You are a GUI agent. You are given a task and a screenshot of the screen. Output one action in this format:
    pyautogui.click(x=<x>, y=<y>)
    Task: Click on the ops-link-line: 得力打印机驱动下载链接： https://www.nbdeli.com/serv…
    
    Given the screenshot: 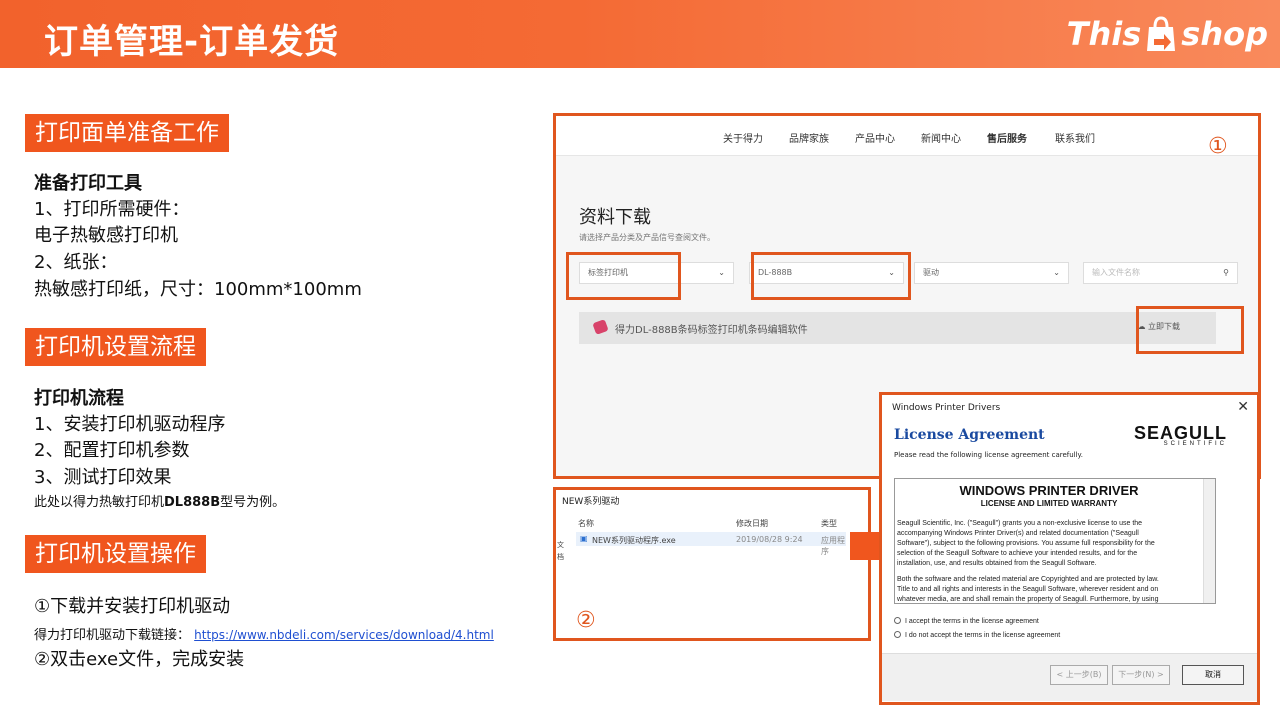 What is the action you would take?
    pyautogui.click(x=264, y=635)
    